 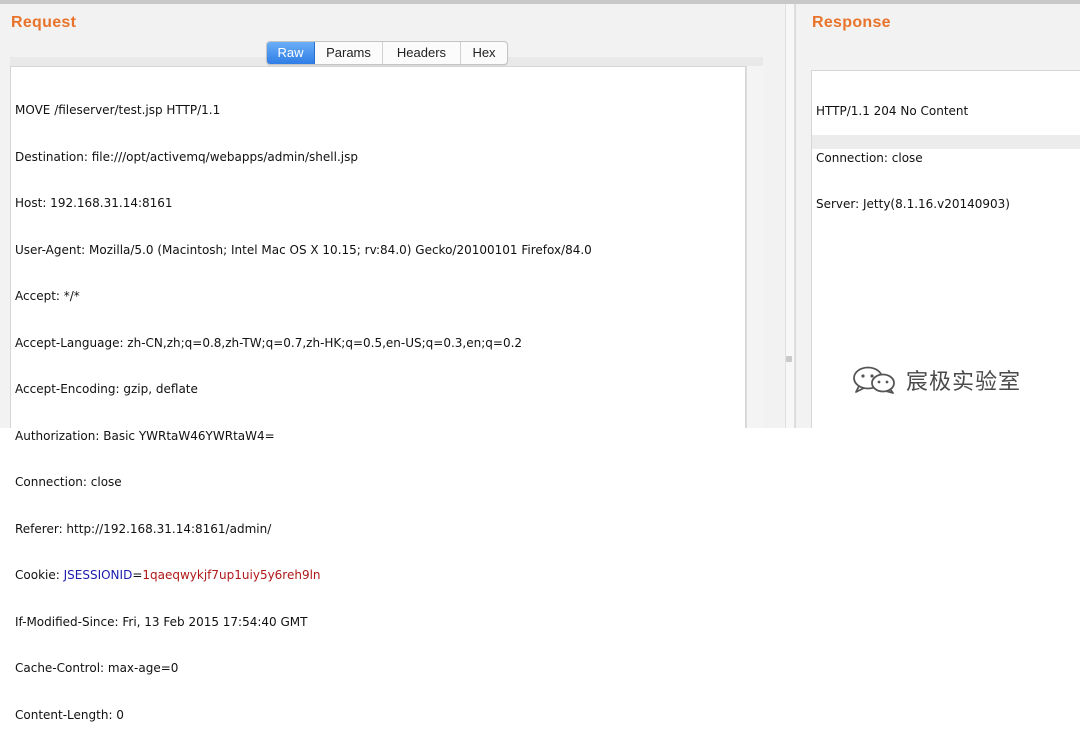 I want to click on response-header-line: Connection: close, so click(x=869, y=157).